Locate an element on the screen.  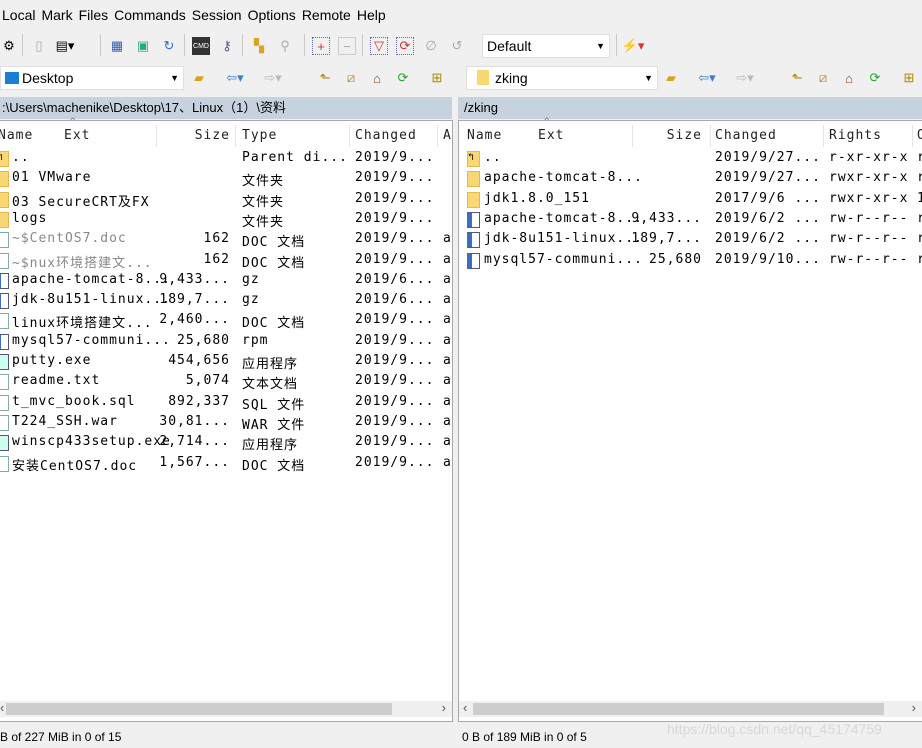
file-row: winscp433setup.exe 2,714... 应用程序 2019/9... a is located at coordinates (226, 443).